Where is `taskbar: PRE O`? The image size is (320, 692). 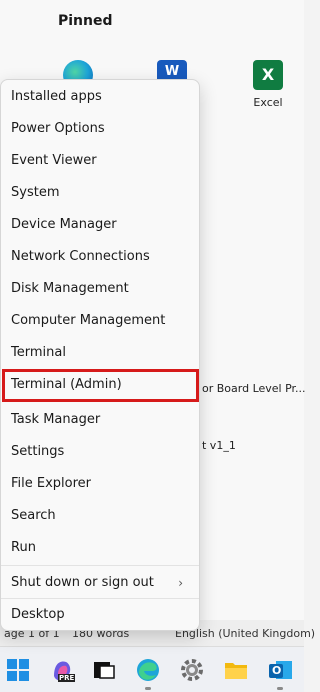 taskbar: PRE O is located at coordinates (152, 669).